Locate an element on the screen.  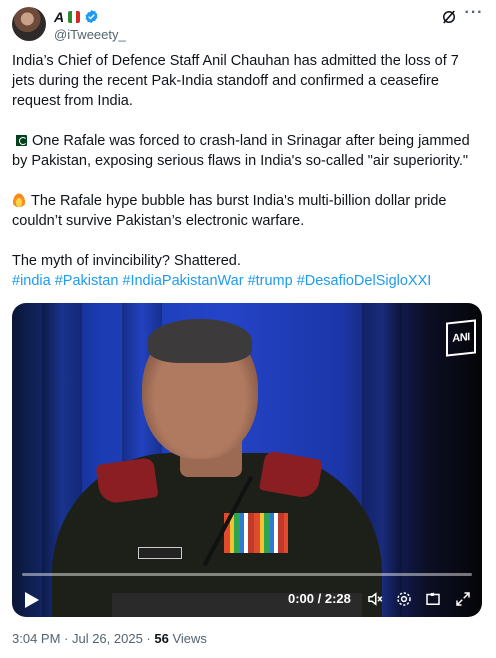
grok-icon is located at coordinates (449, 17).